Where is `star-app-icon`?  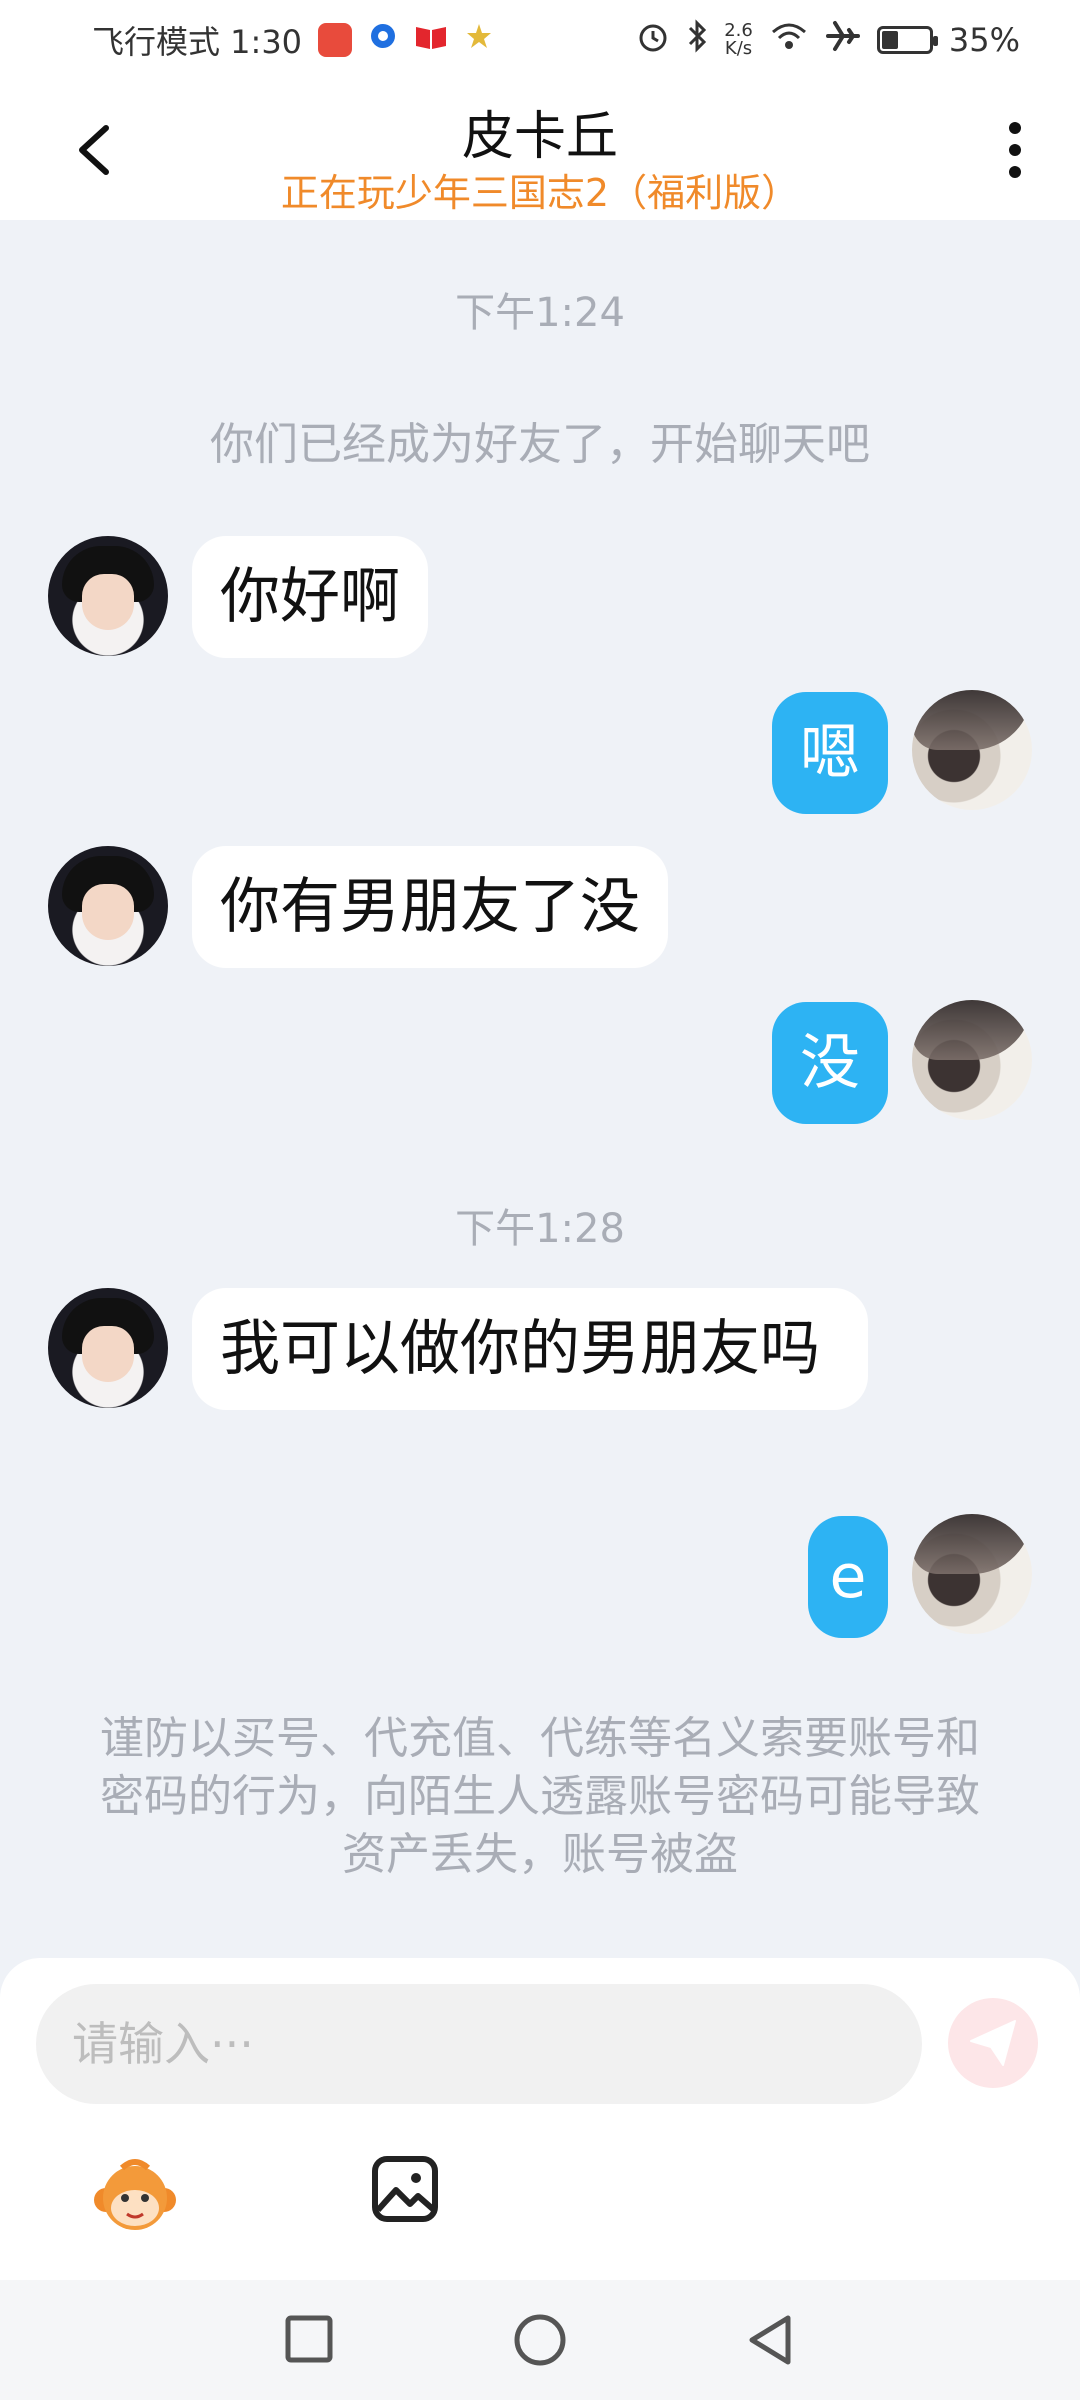 star-app-icon is located at coordinates (479, 40).